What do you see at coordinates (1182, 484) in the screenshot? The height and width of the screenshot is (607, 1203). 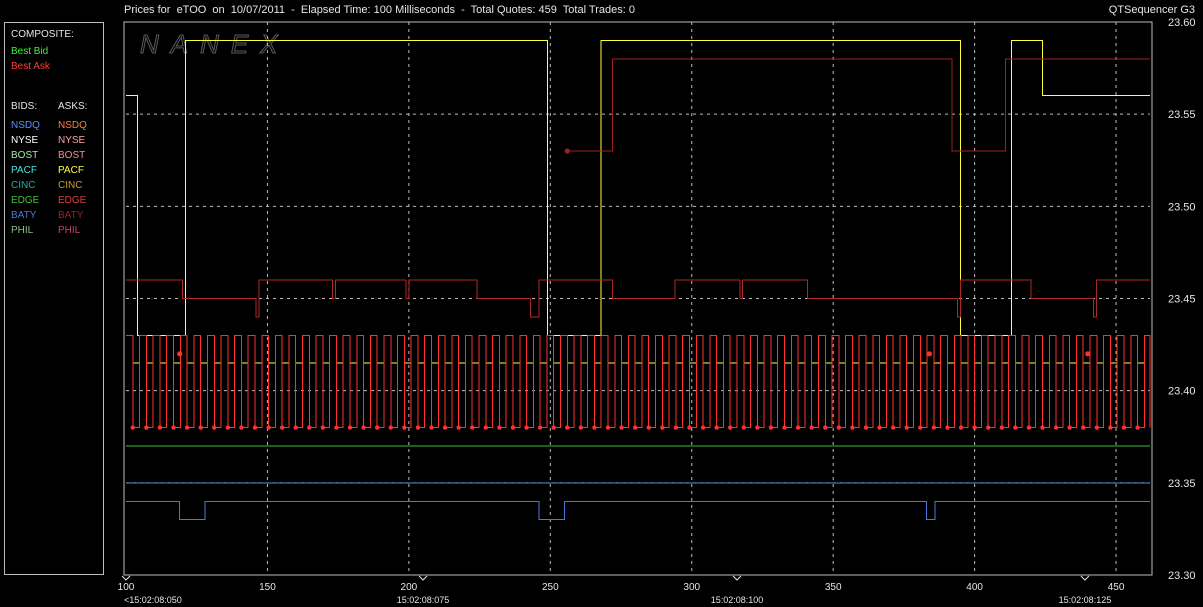 I see `y-tick-label: 23.35` at bounding box center [1182, 484].